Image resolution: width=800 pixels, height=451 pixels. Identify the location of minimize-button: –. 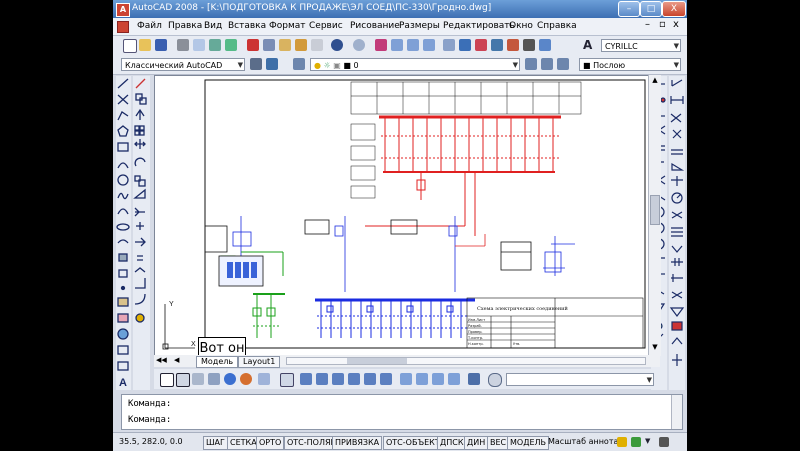
(629, 9).